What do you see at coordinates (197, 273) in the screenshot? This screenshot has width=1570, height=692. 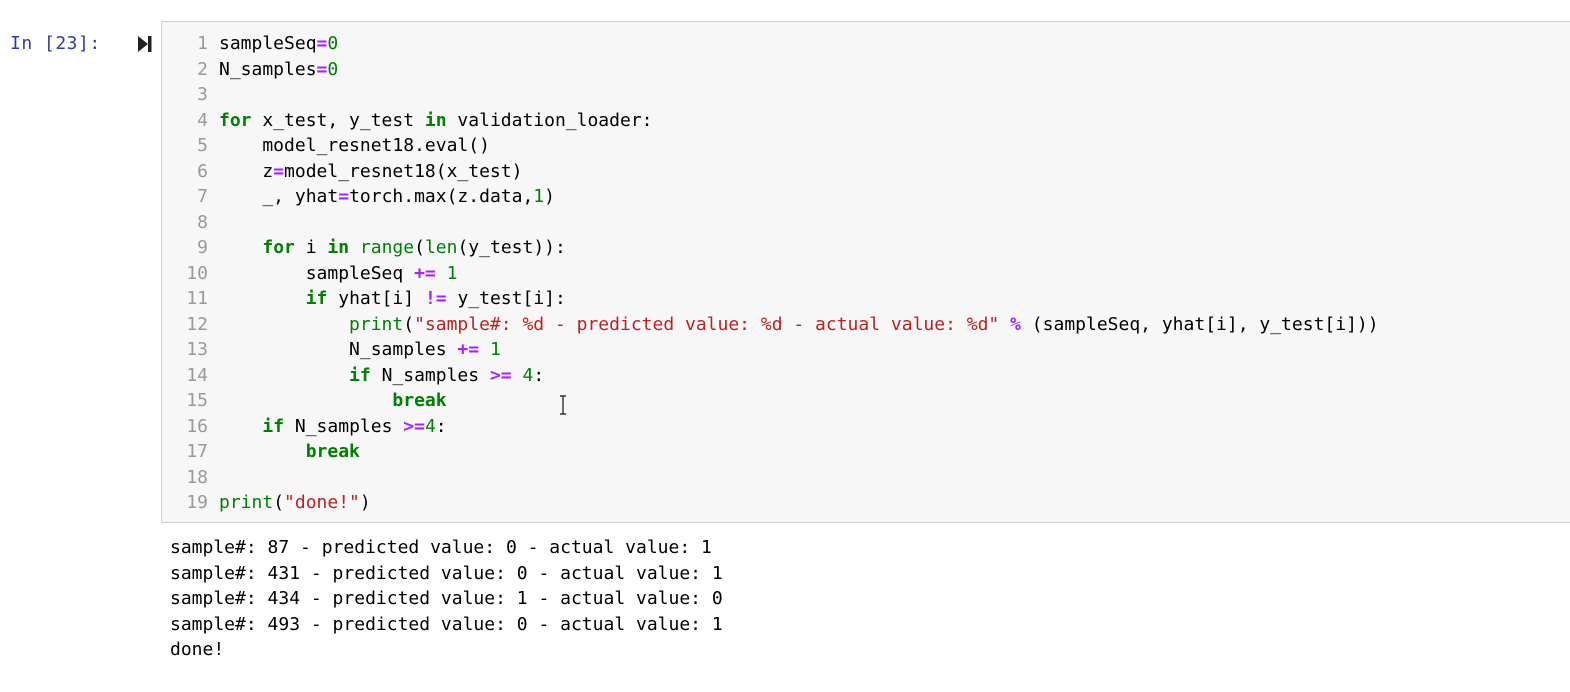 I see `line-number: 10` at bounding box center [197, 273].